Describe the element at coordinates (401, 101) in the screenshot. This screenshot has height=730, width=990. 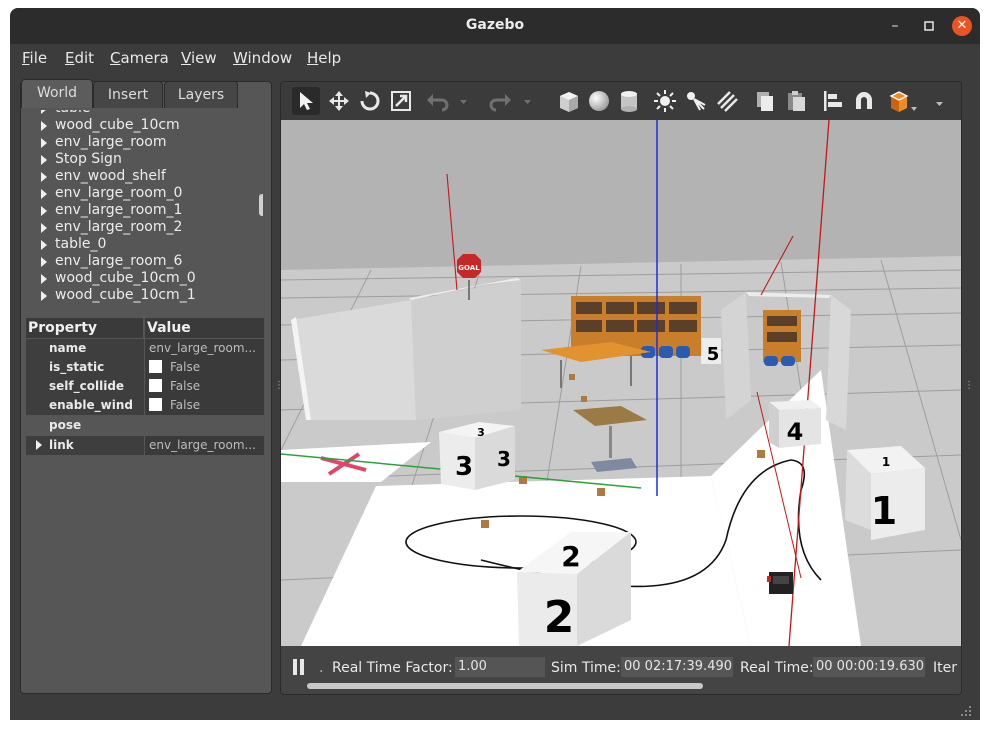
I see `scale-icon` at that location.